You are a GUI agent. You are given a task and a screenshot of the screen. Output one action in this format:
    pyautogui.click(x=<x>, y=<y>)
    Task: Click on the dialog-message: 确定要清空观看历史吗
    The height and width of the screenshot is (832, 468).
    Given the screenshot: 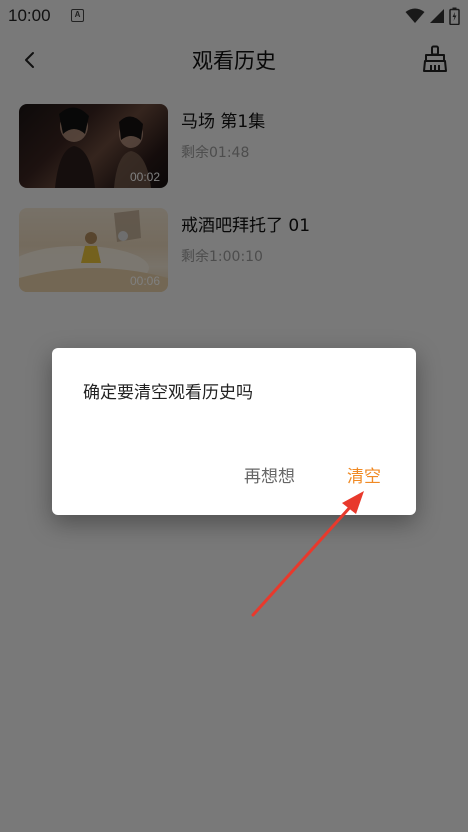 What is the action you would take?
    pyautogui.click(x=168, y=393)
    